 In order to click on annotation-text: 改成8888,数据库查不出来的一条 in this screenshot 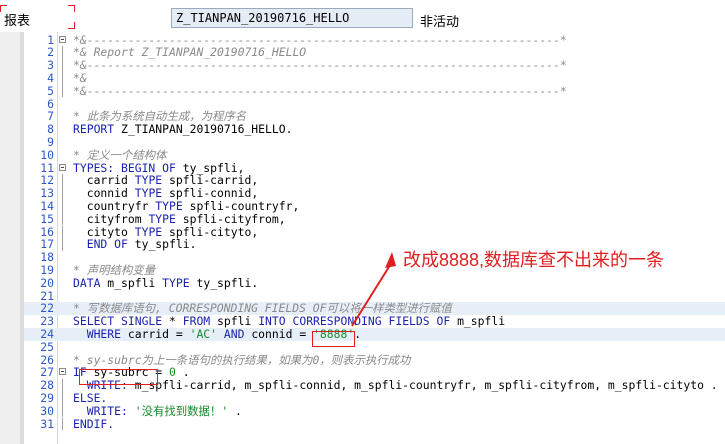, I will do `click(534, 260)`.